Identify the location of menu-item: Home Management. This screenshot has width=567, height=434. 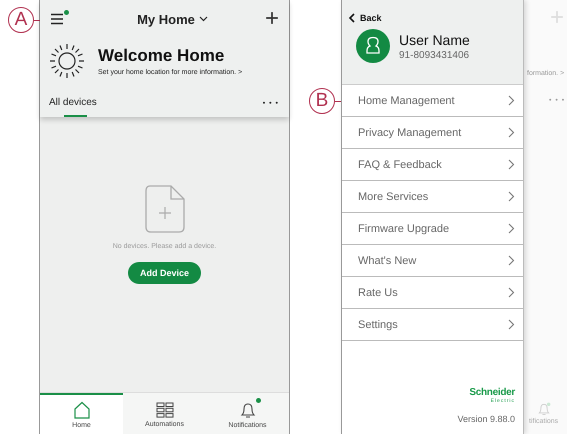
(432, 101).